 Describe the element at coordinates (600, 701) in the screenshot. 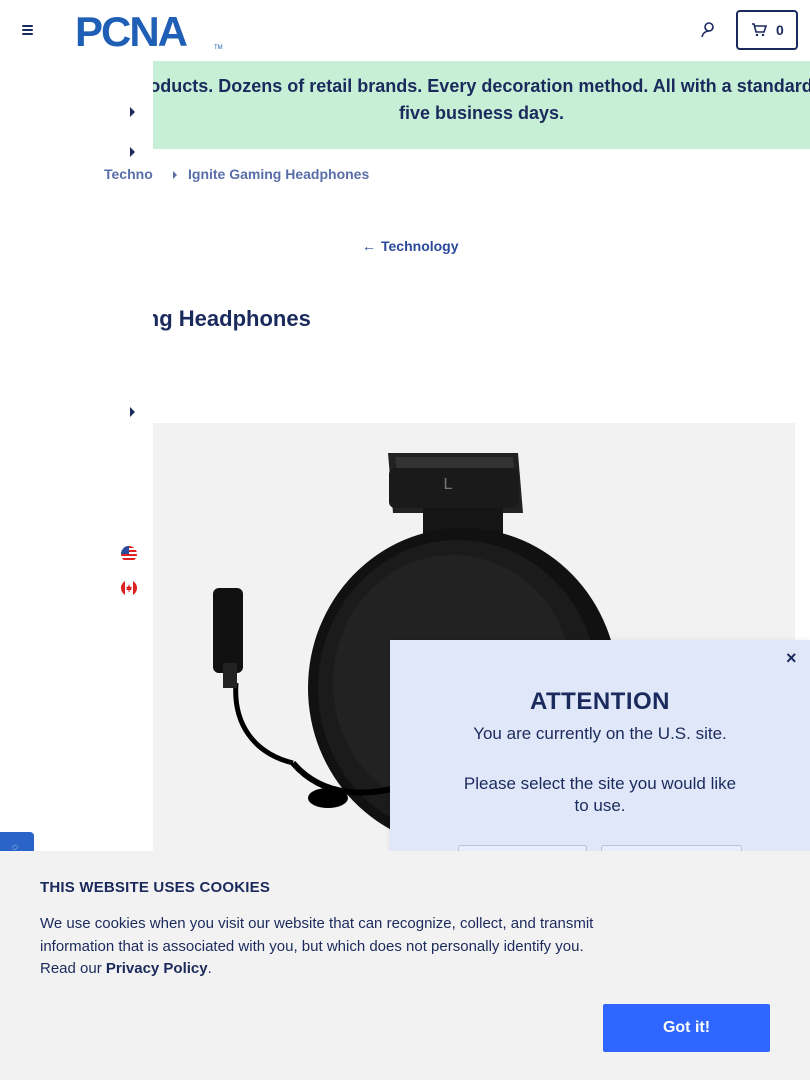

I see `modal-title: ATTENTION` at that location.